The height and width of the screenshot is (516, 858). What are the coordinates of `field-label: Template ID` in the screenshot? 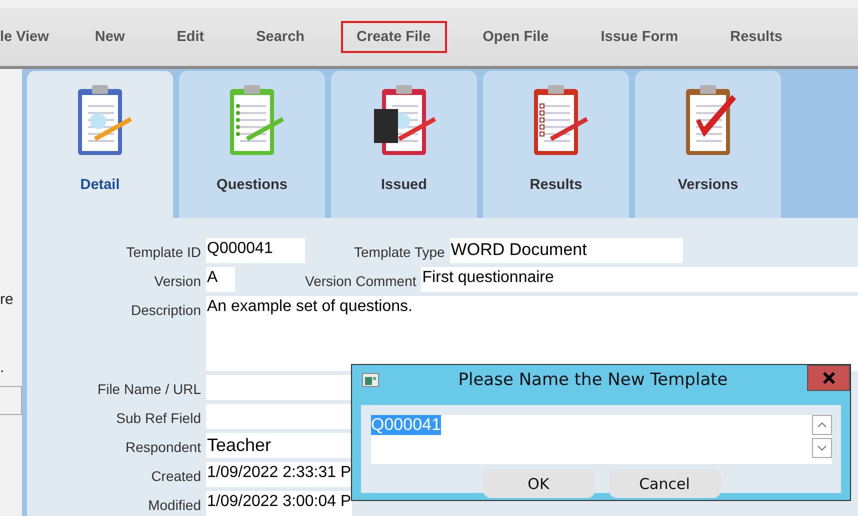 It's located at (163, 251).